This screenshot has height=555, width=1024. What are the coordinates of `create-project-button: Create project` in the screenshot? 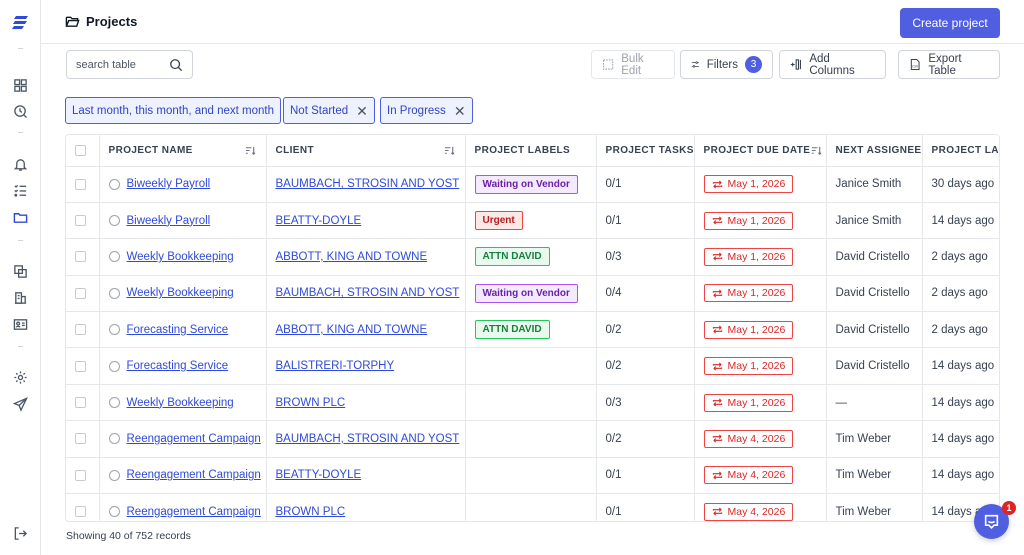 It's located at (950, 23).